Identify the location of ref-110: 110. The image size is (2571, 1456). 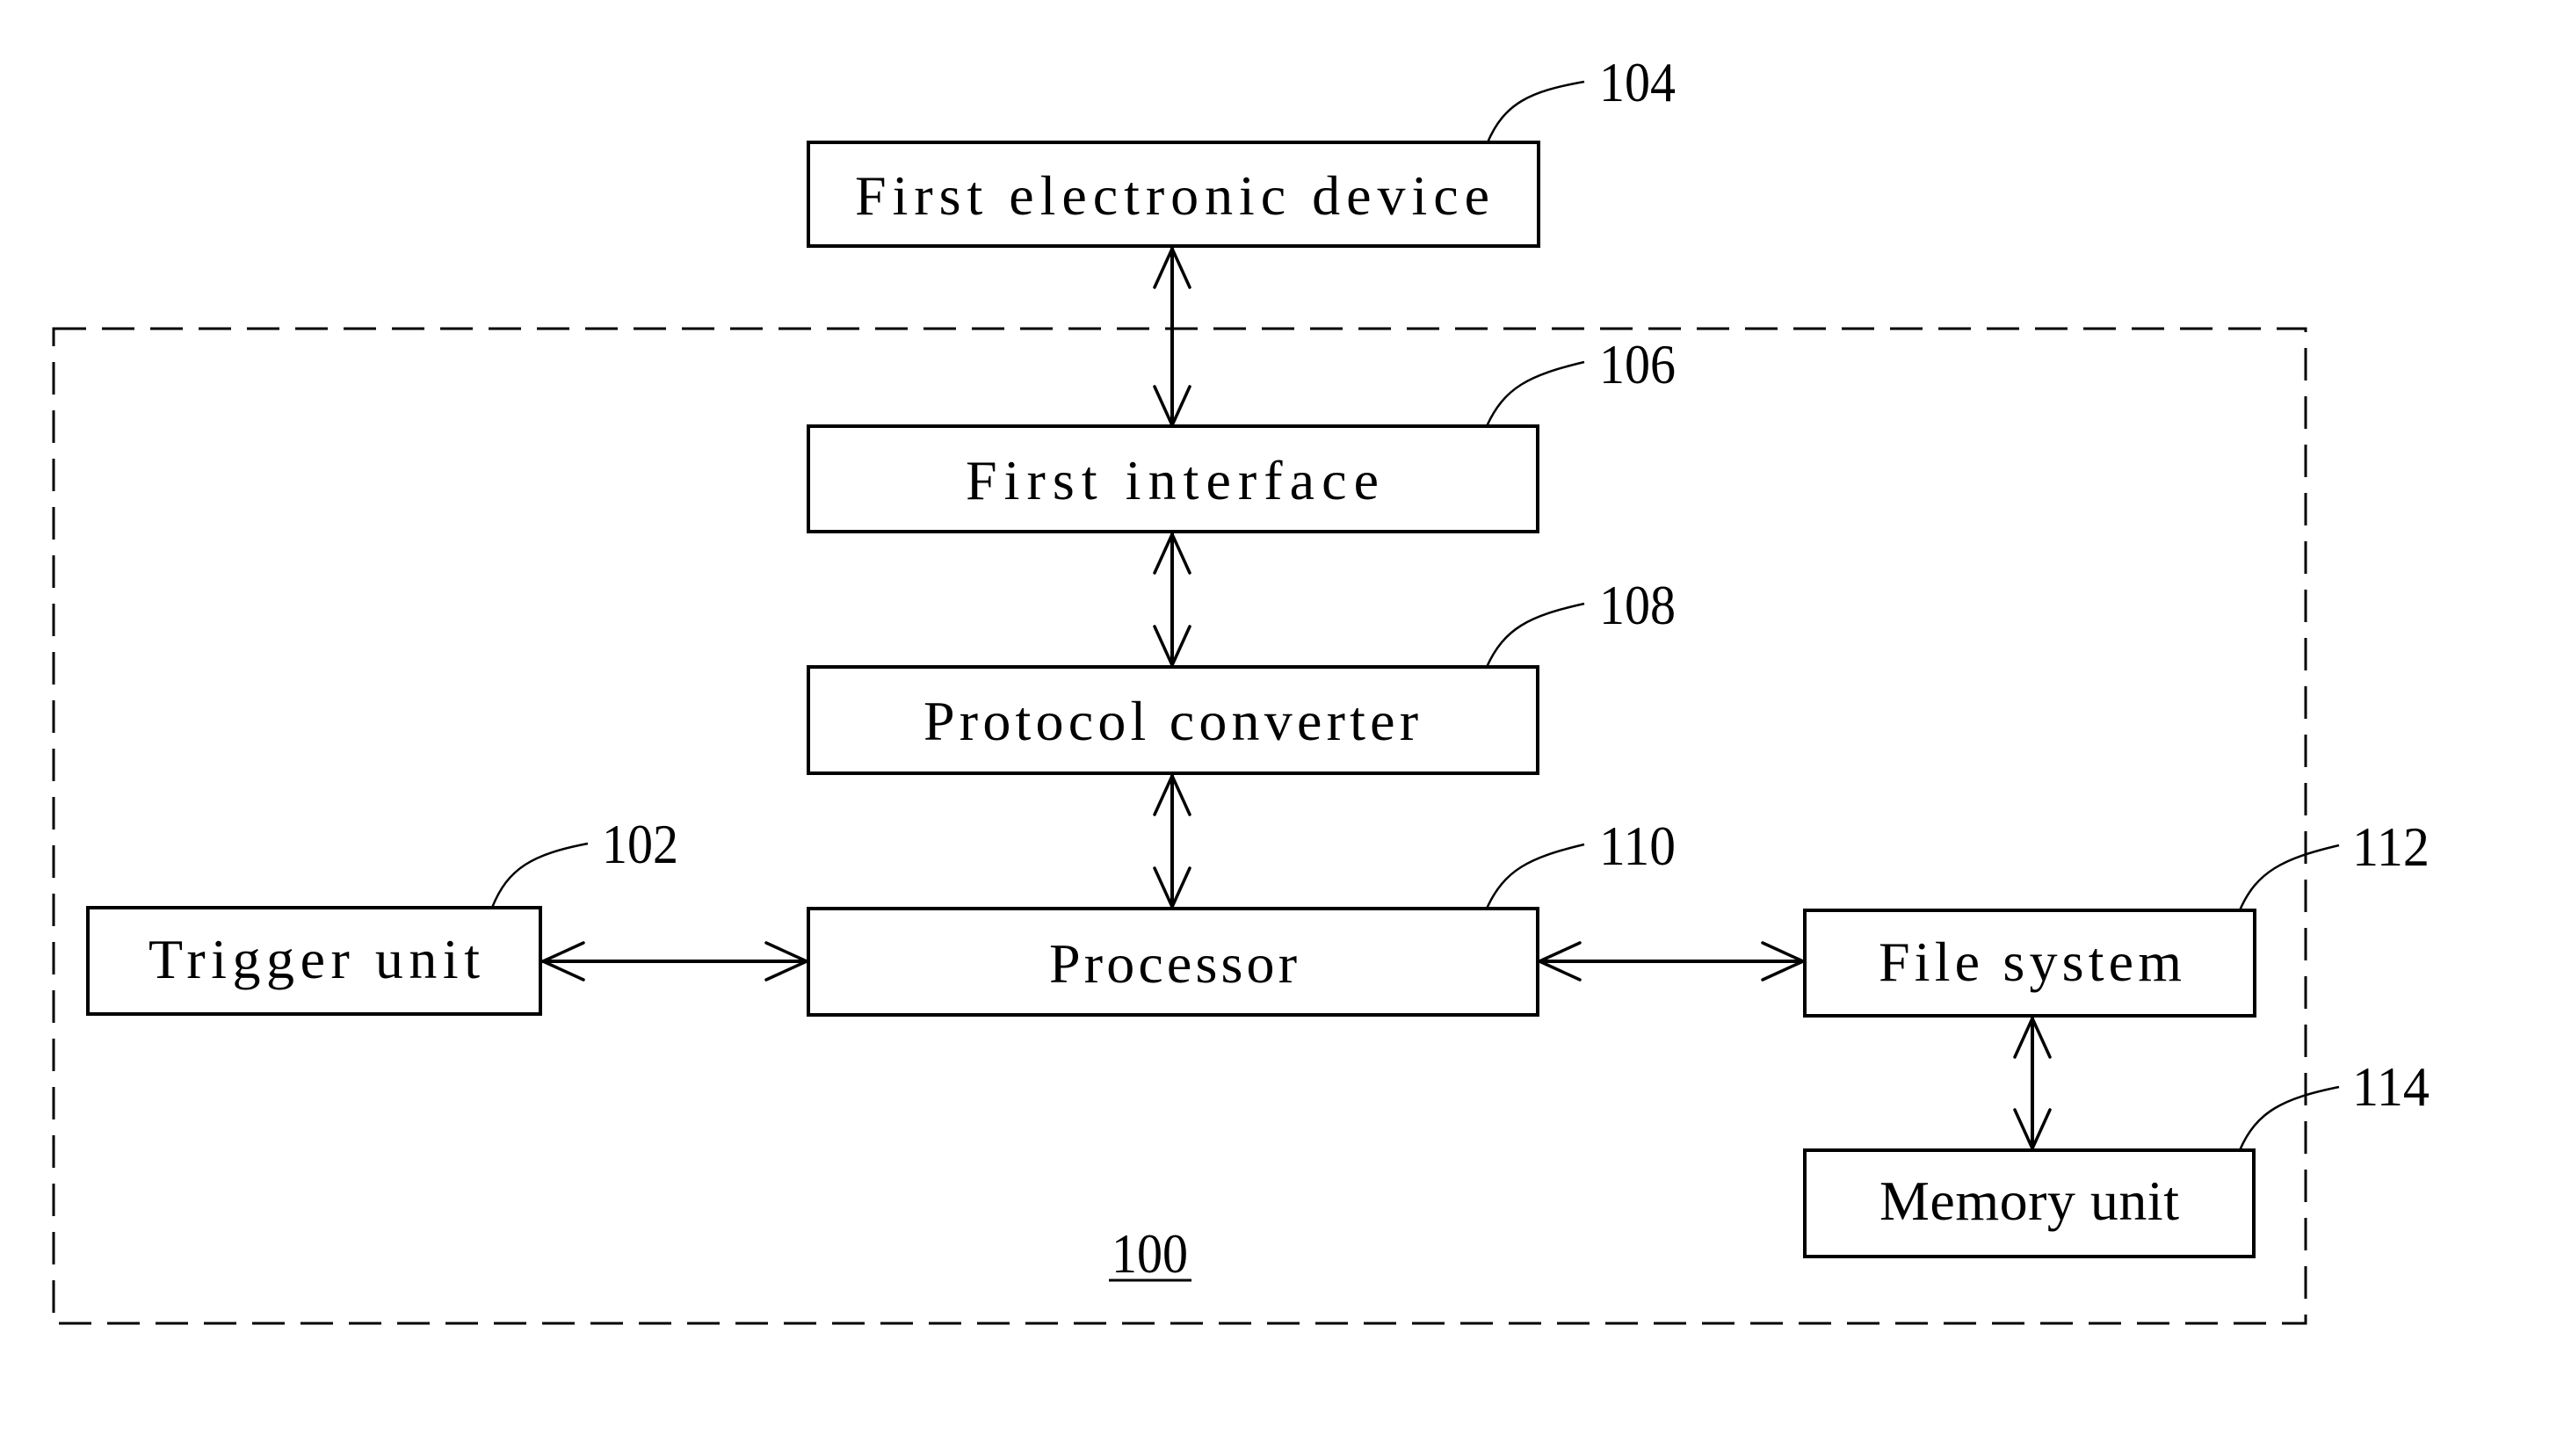
(1580, 862).